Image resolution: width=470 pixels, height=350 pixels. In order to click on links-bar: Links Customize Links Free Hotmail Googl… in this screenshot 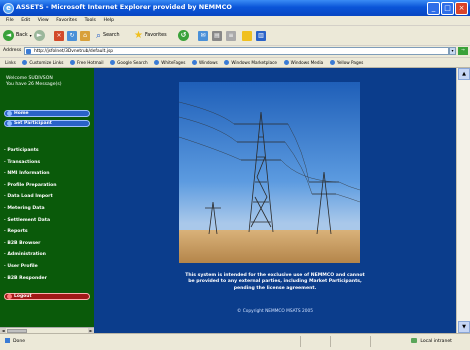, I will do `click(235, 63)`.